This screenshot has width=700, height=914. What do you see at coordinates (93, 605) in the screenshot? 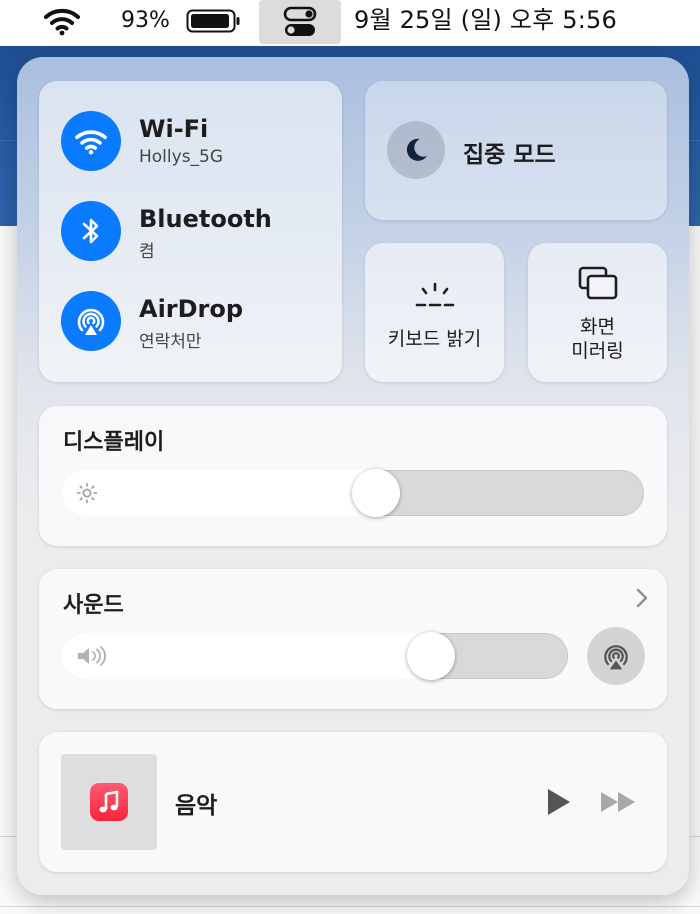
I see `sound-title: 사운드` at bounding box center [93, 605].